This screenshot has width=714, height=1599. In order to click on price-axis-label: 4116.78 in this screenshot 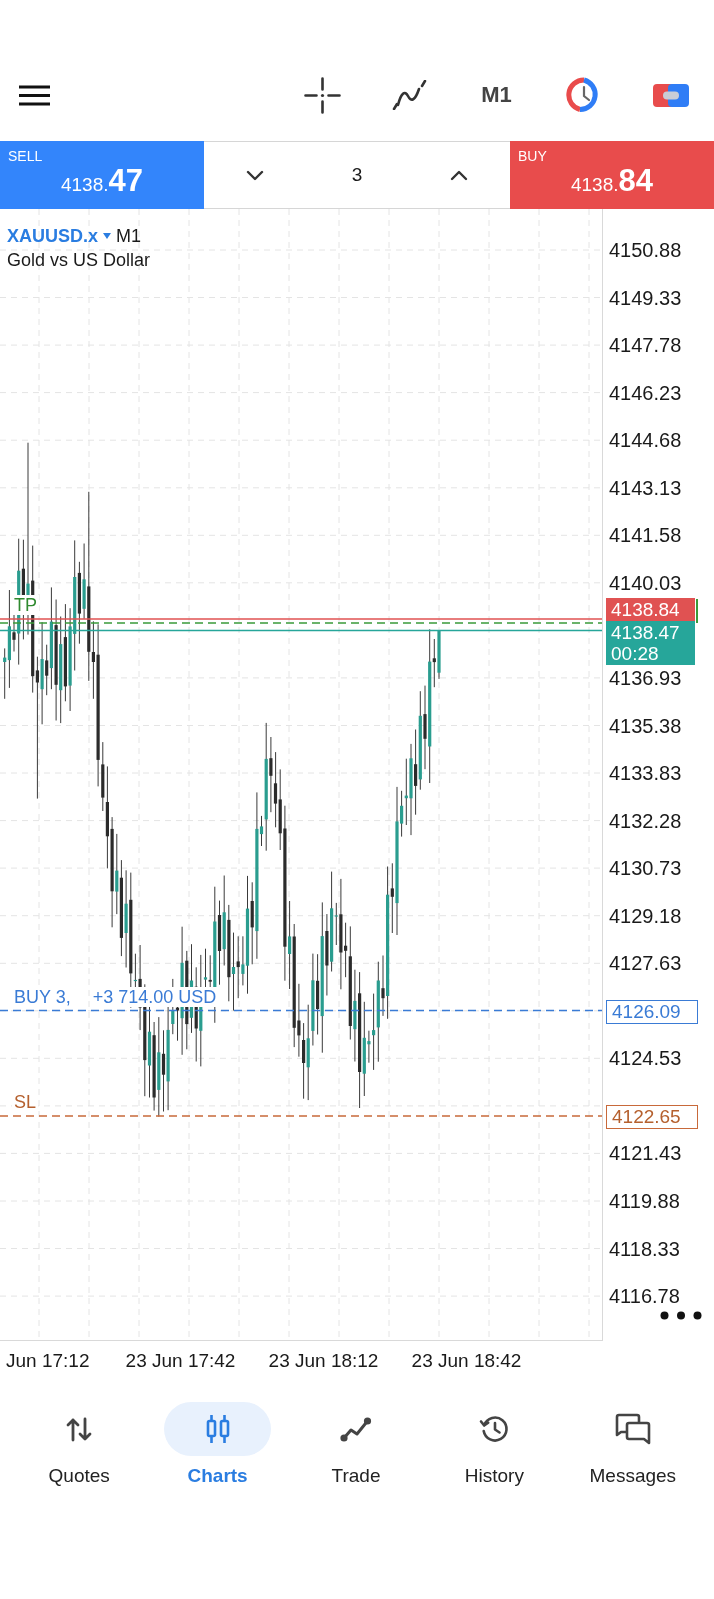, I will do `click(644, 1296)`.